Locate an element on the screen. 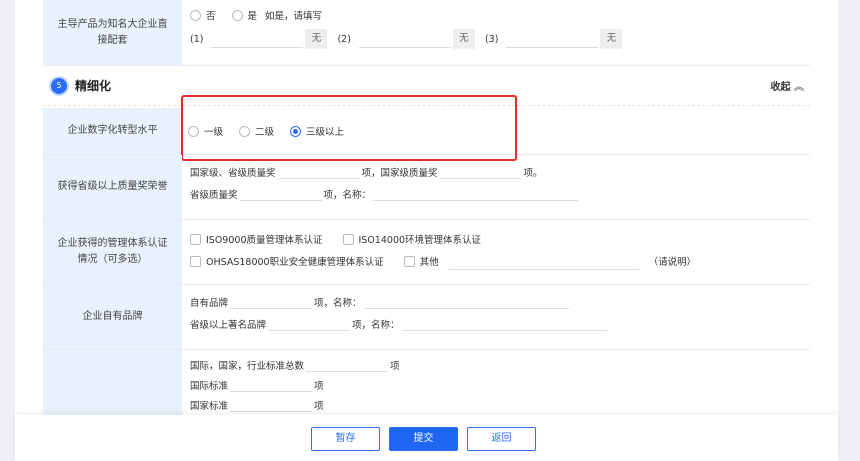 This screenshot has width=860, height=461. footer-bar: 暂存 提交 返回 is located at coordinates (426, 438).